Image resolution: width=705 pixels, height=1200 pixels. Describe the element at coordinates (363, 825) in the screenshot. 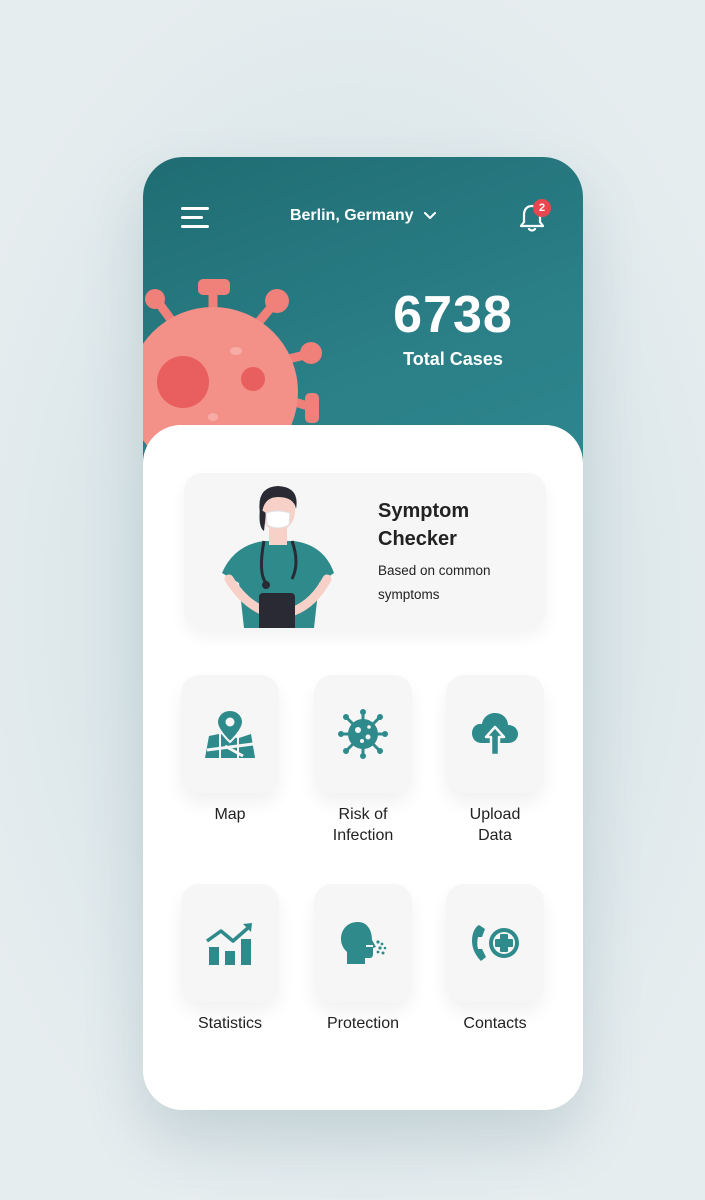

I see `risk-of-infection-label: Risk of Infection` at that location.